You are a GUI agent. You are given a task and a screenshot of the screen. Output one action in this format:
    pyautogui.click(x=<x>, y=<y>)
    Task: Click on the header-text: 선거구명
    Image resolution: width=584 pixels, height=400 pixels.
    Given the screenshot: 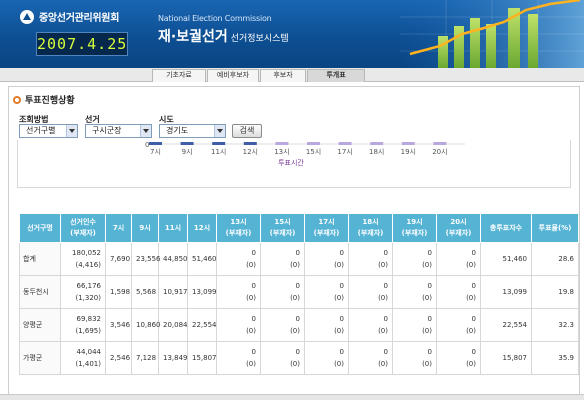 What is the action you would take?
    pyautogui.click(x=40, y=227)
    